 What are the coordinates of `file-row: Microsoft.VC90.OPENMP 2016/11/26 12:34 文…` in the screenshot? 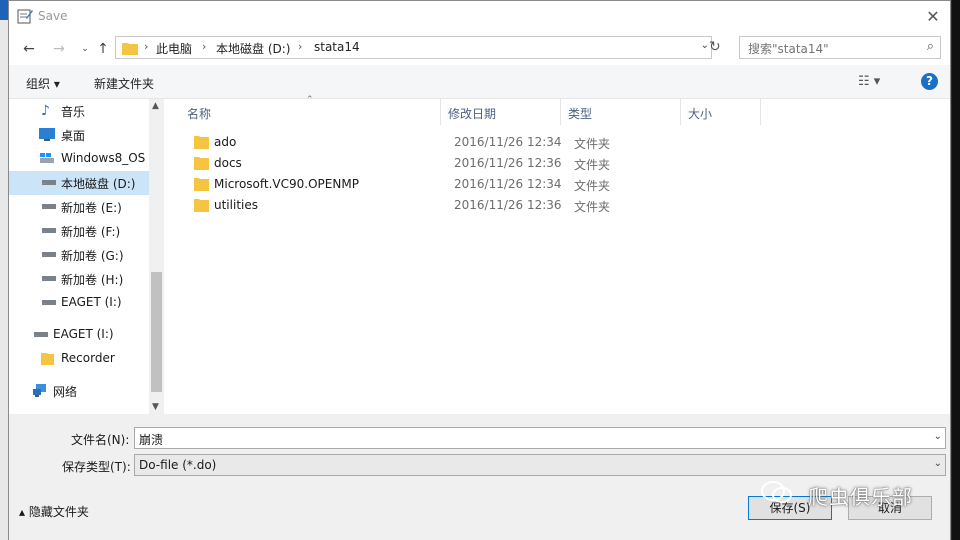 It's located at (536, 184).